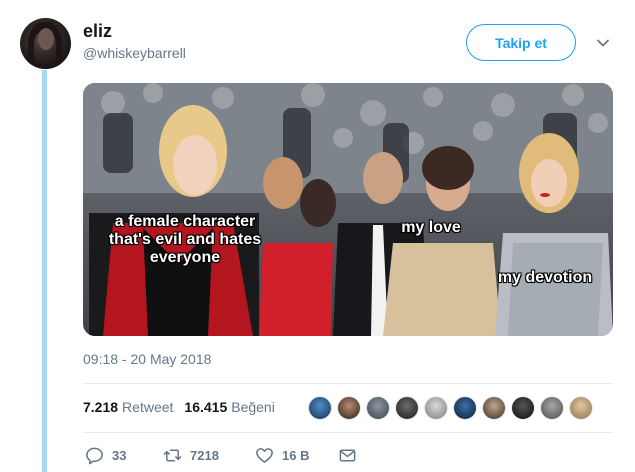 The image size is (635, 472). I want to click on retweet-button: 7218, so click(209, 455).